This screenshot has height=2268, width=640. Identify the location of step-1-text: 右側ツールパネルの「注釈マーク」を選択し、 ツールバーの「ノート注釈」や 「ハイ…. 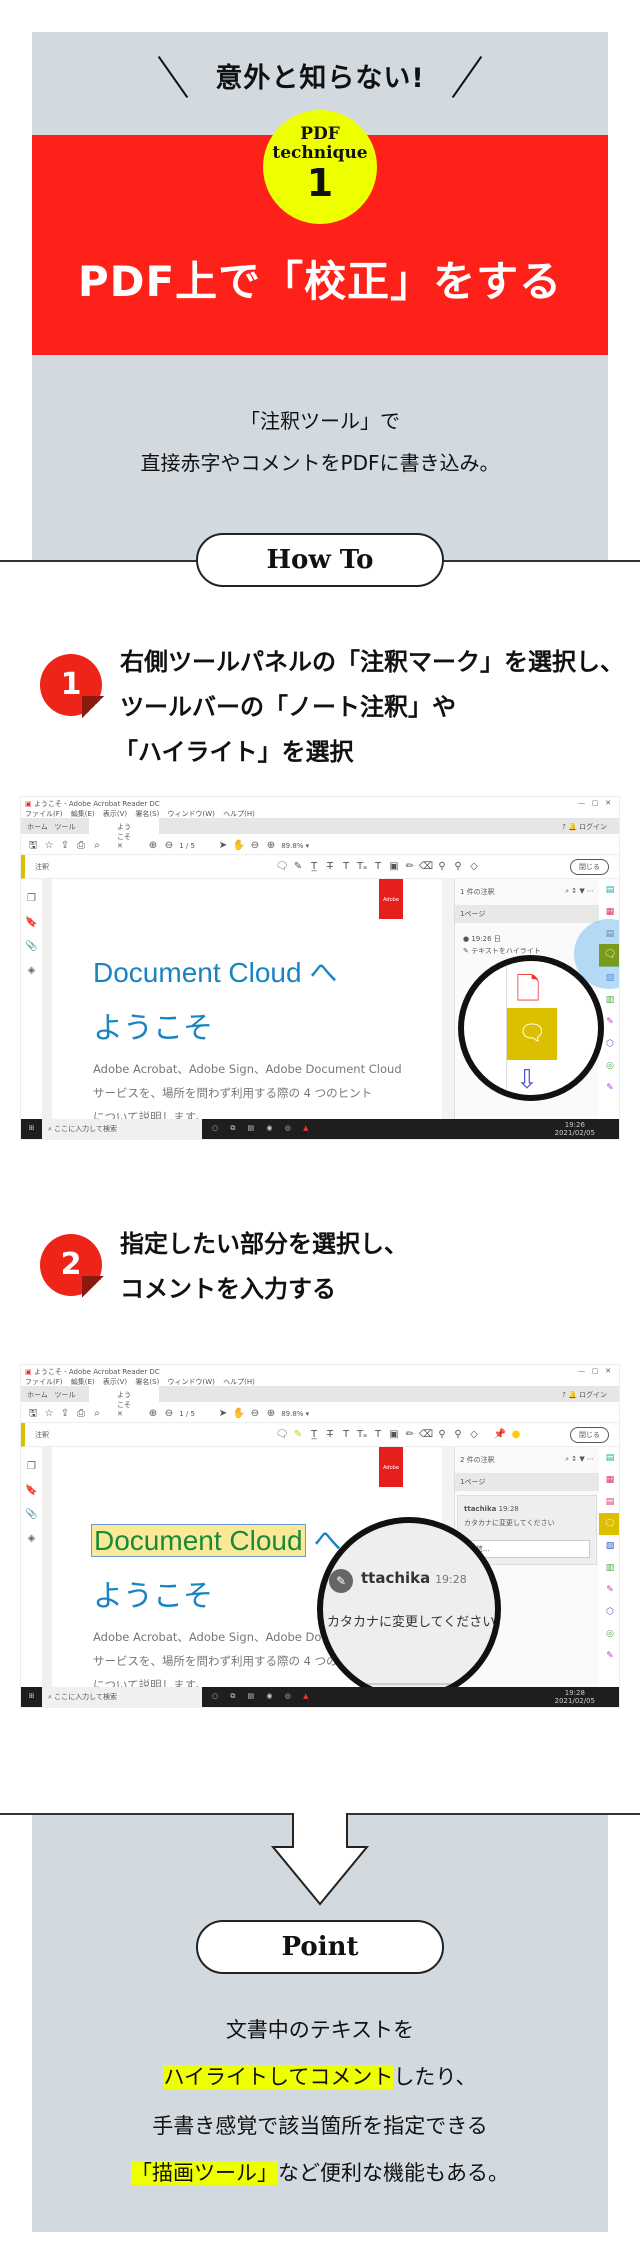
(369, 707).